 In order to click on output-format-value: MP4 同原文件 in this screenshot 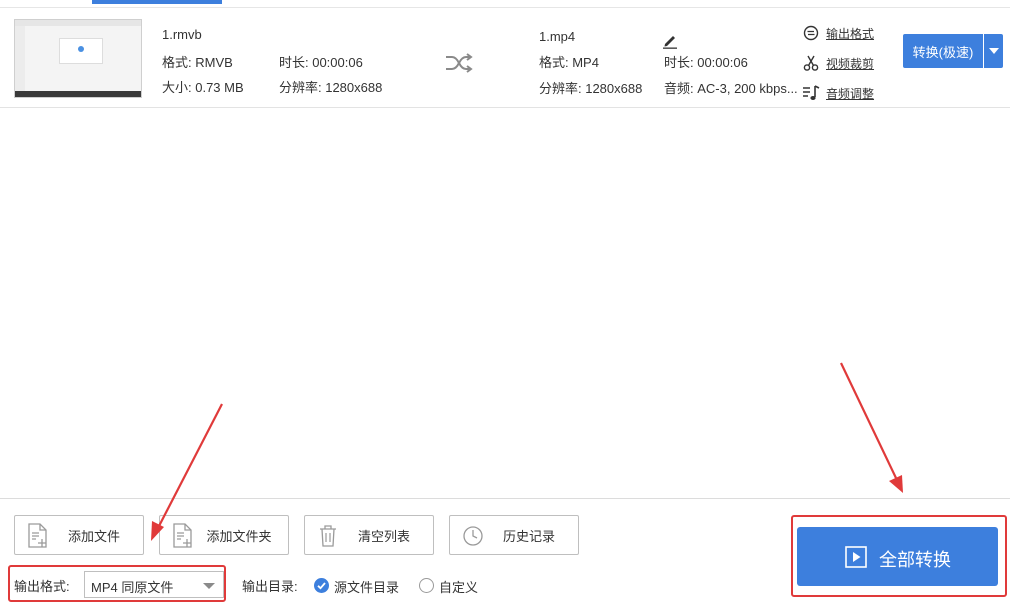, I will do `click(132, 587)`.